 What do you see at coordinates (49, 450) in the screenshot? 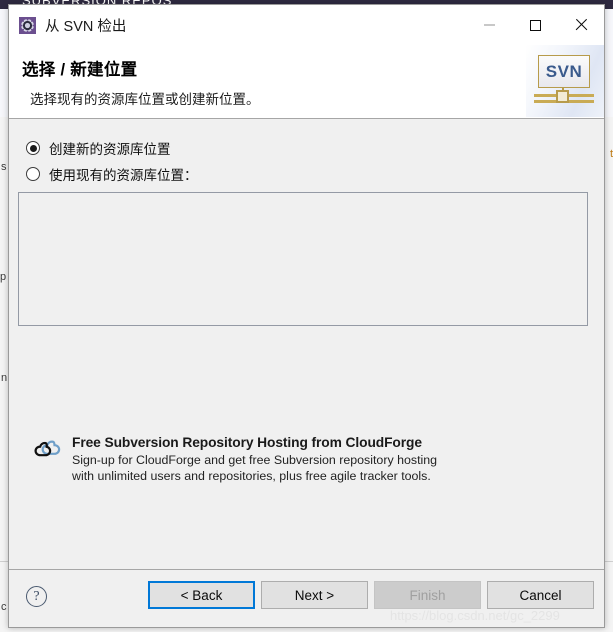
I see `cloudforge-cloud-icon` at bounding box center [49, 450].